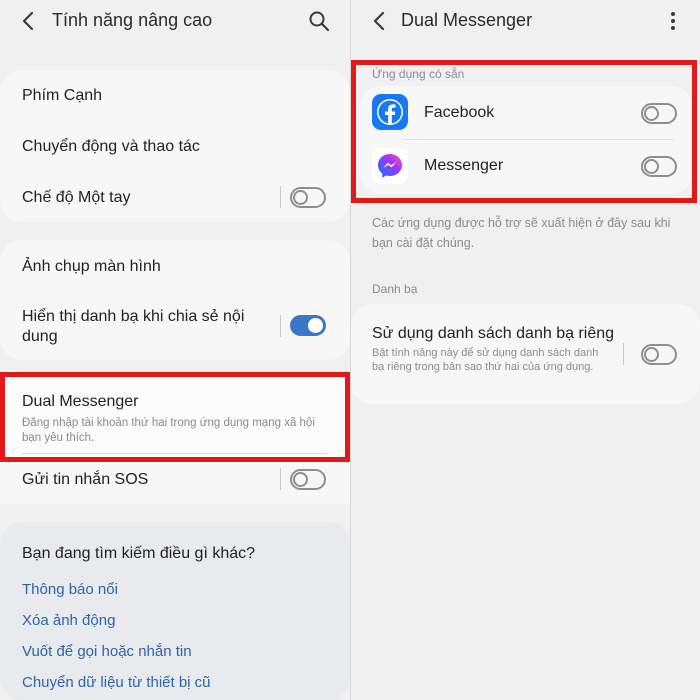 The width and height of the screenshot is (700, 700). Describe the element at coordinates (175, 480) in the screenshot. I see `sos-messages-item: Gửi tin nhắn SOS` at that location.